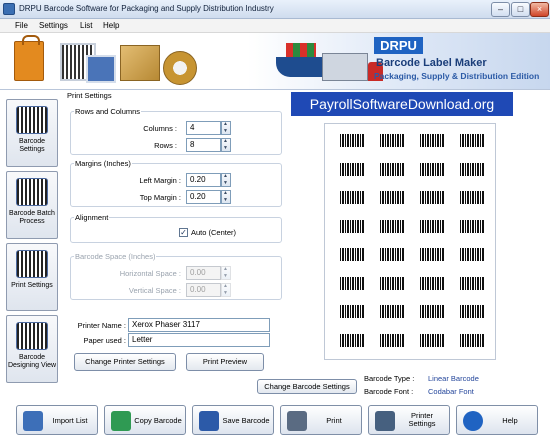 This screenshot has height=446, width=550. Describe the element at coordinates (32, 277) in the screenshot. I see `sidebar-item-print-settings: Print Settings` at that location.